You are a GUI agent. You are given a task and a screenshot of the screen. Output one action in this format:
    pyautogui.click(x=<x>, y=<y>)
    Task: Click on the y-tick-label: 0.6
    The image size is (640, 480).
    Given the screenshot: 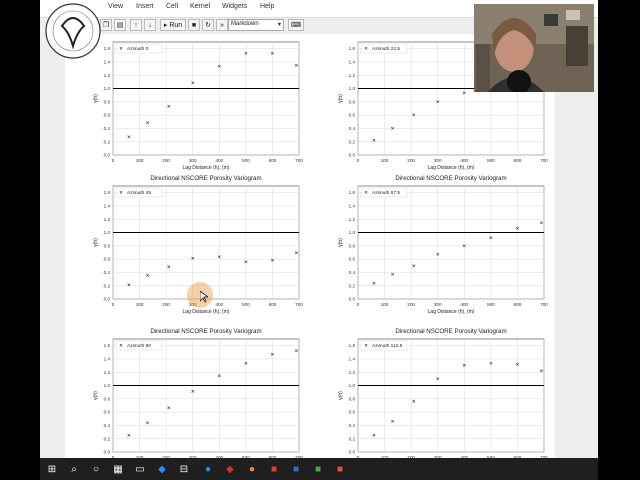 What is the action you would take?
    pyautogui.click(x=107, y=412)
    